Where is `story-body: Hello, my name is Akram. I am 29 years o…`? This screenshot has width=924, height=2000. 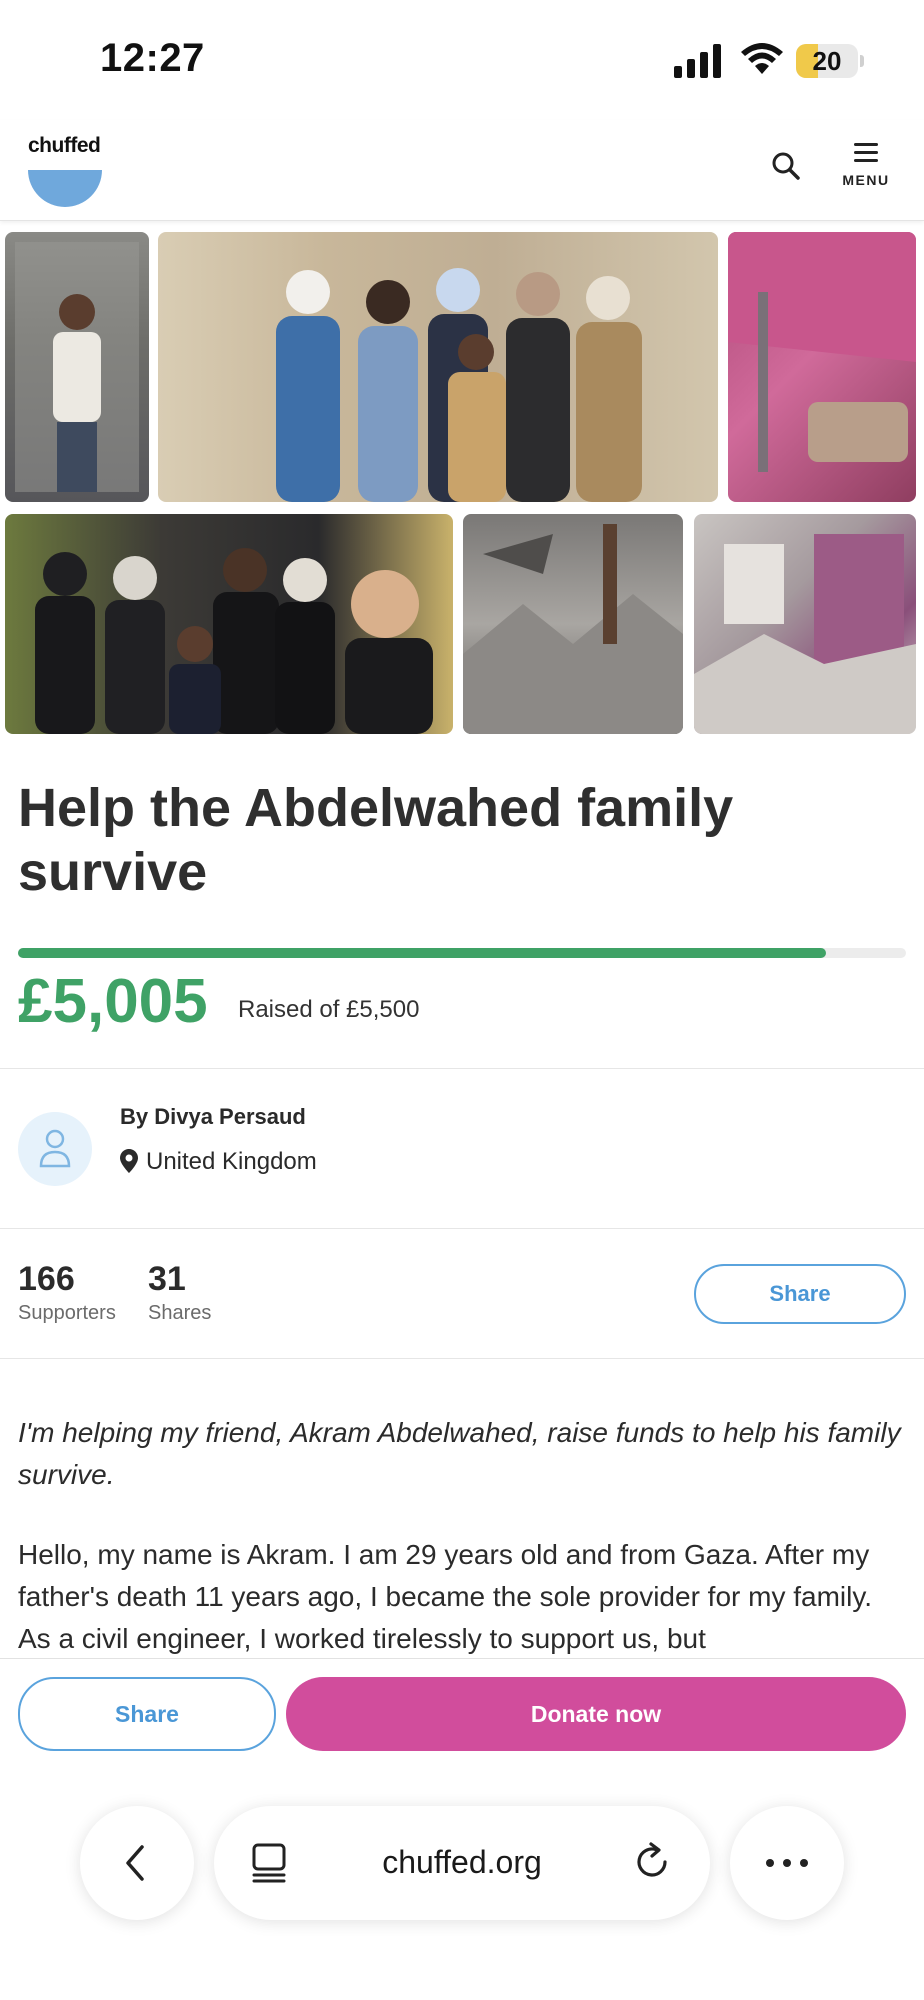
story-body: Hello, my name is Akram. I am 29 years o… is located at coordinates (445, 1596).